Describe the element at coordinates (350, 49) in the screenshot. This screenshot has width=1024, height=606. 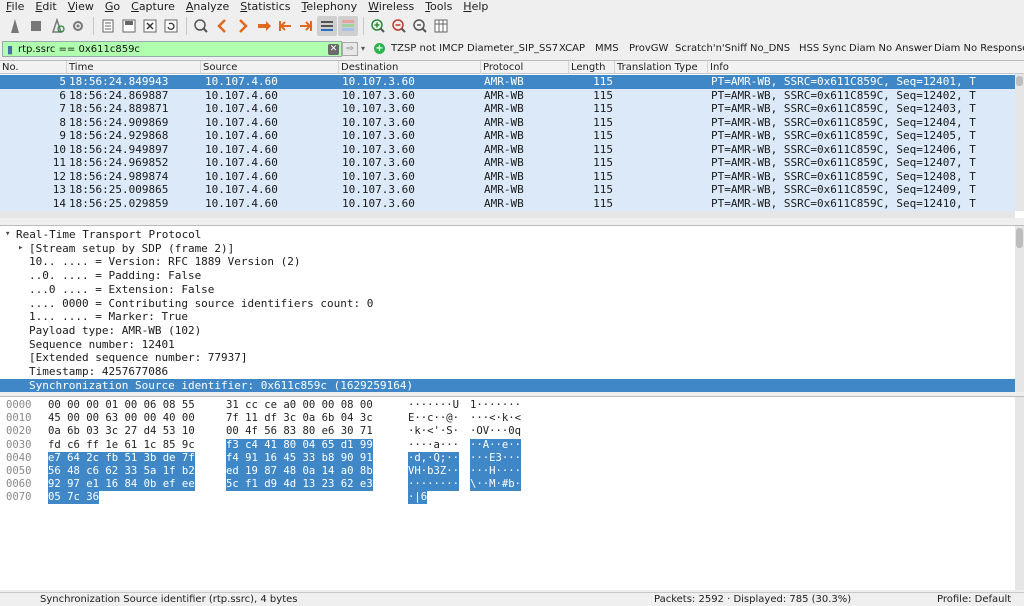
I see `apply-filter-arrow-icon: ⇨` at that location.